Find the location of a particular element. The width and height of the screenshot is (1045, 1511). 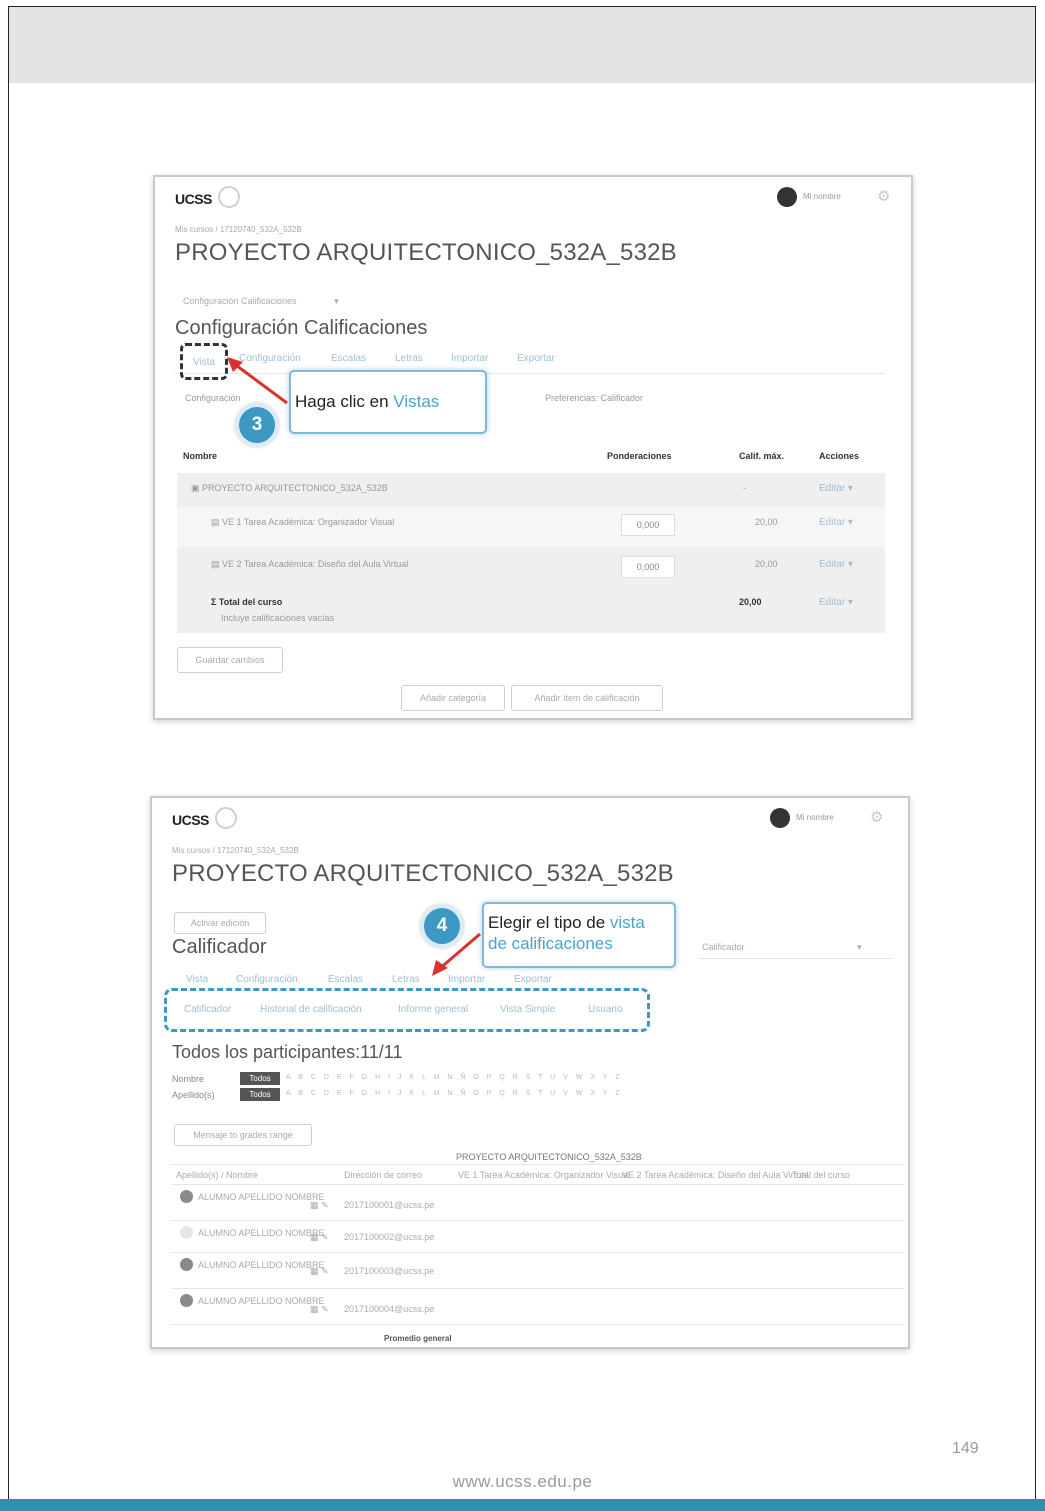

footer-url: www.ucss.edu.pe is located at coordinates (522, 1482).